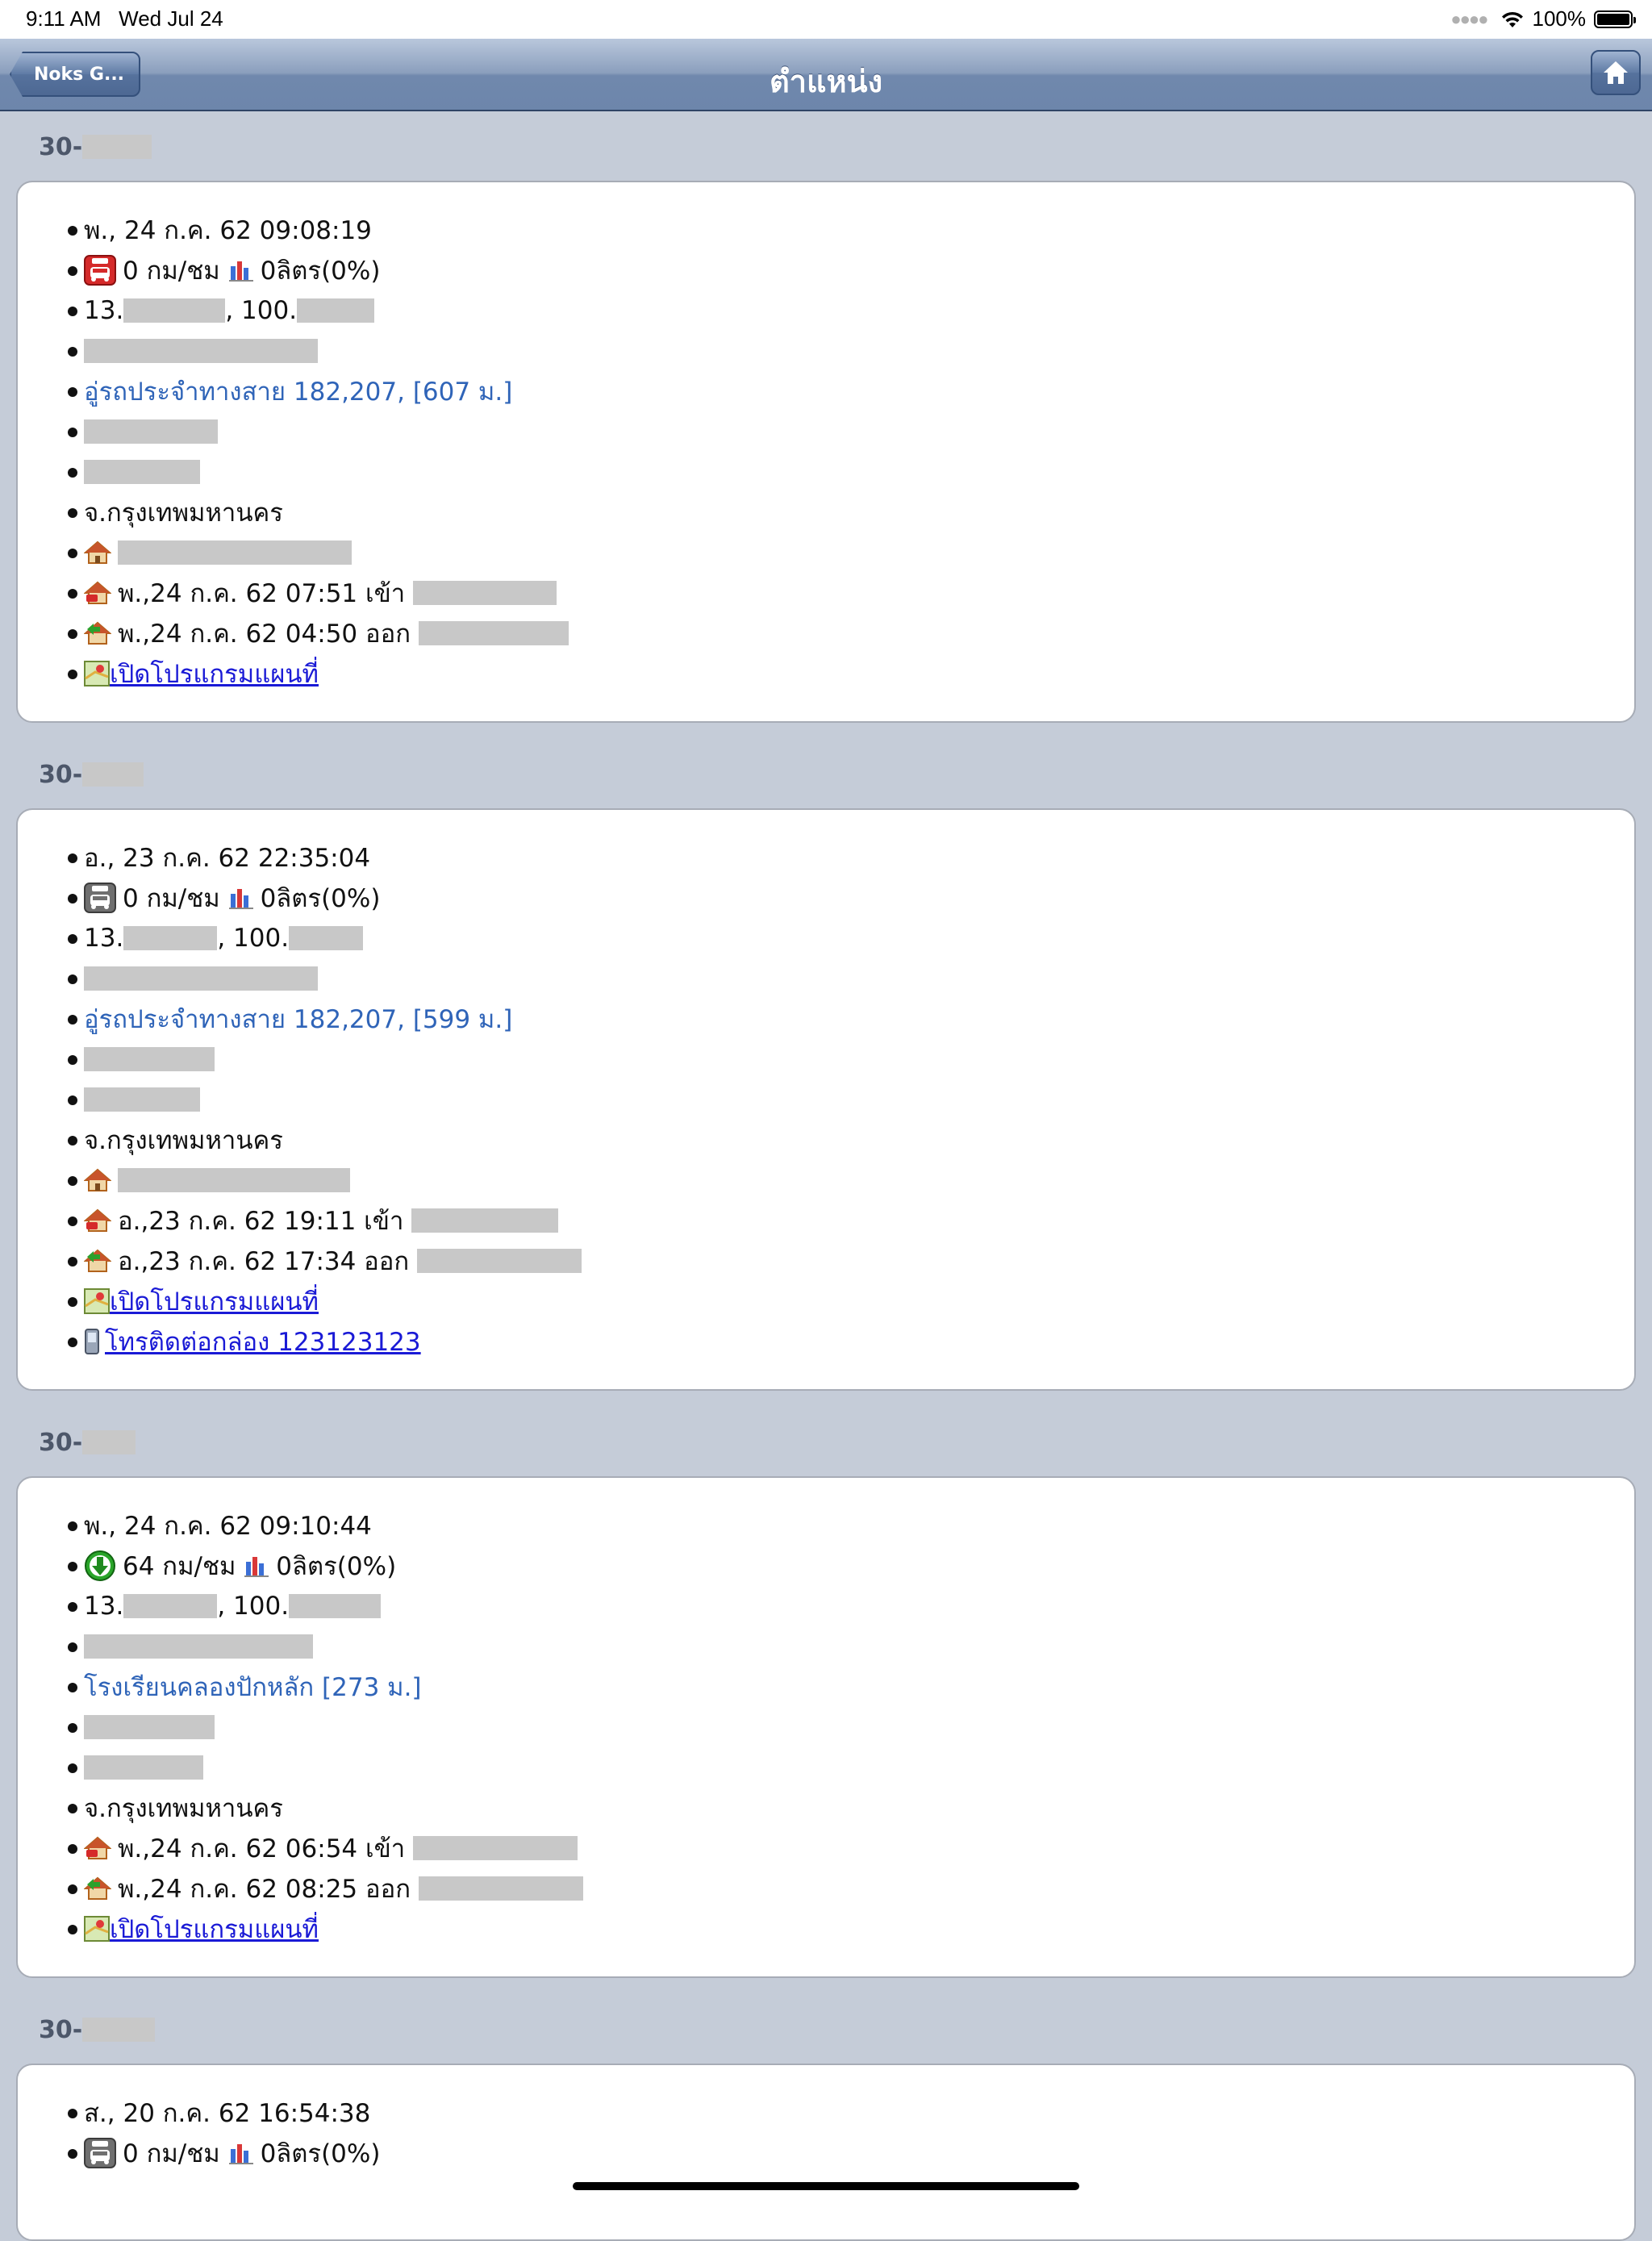 The width and height of the screenshot is (1652, 2241). I want to click on card-enter-event: พ.,24 ก.ค. 62 06:54 เข้า, so click(851, 1848).